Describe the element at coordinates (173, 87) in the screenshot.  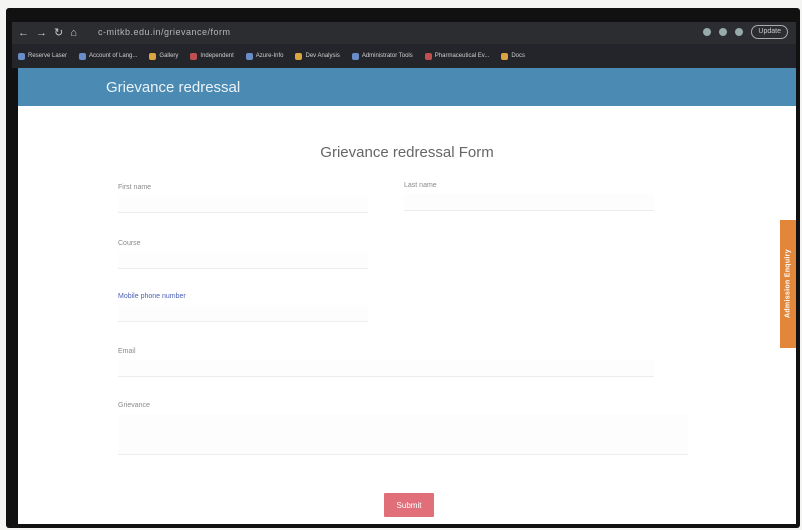
I see `page-title: Grievance redressal` at that location.